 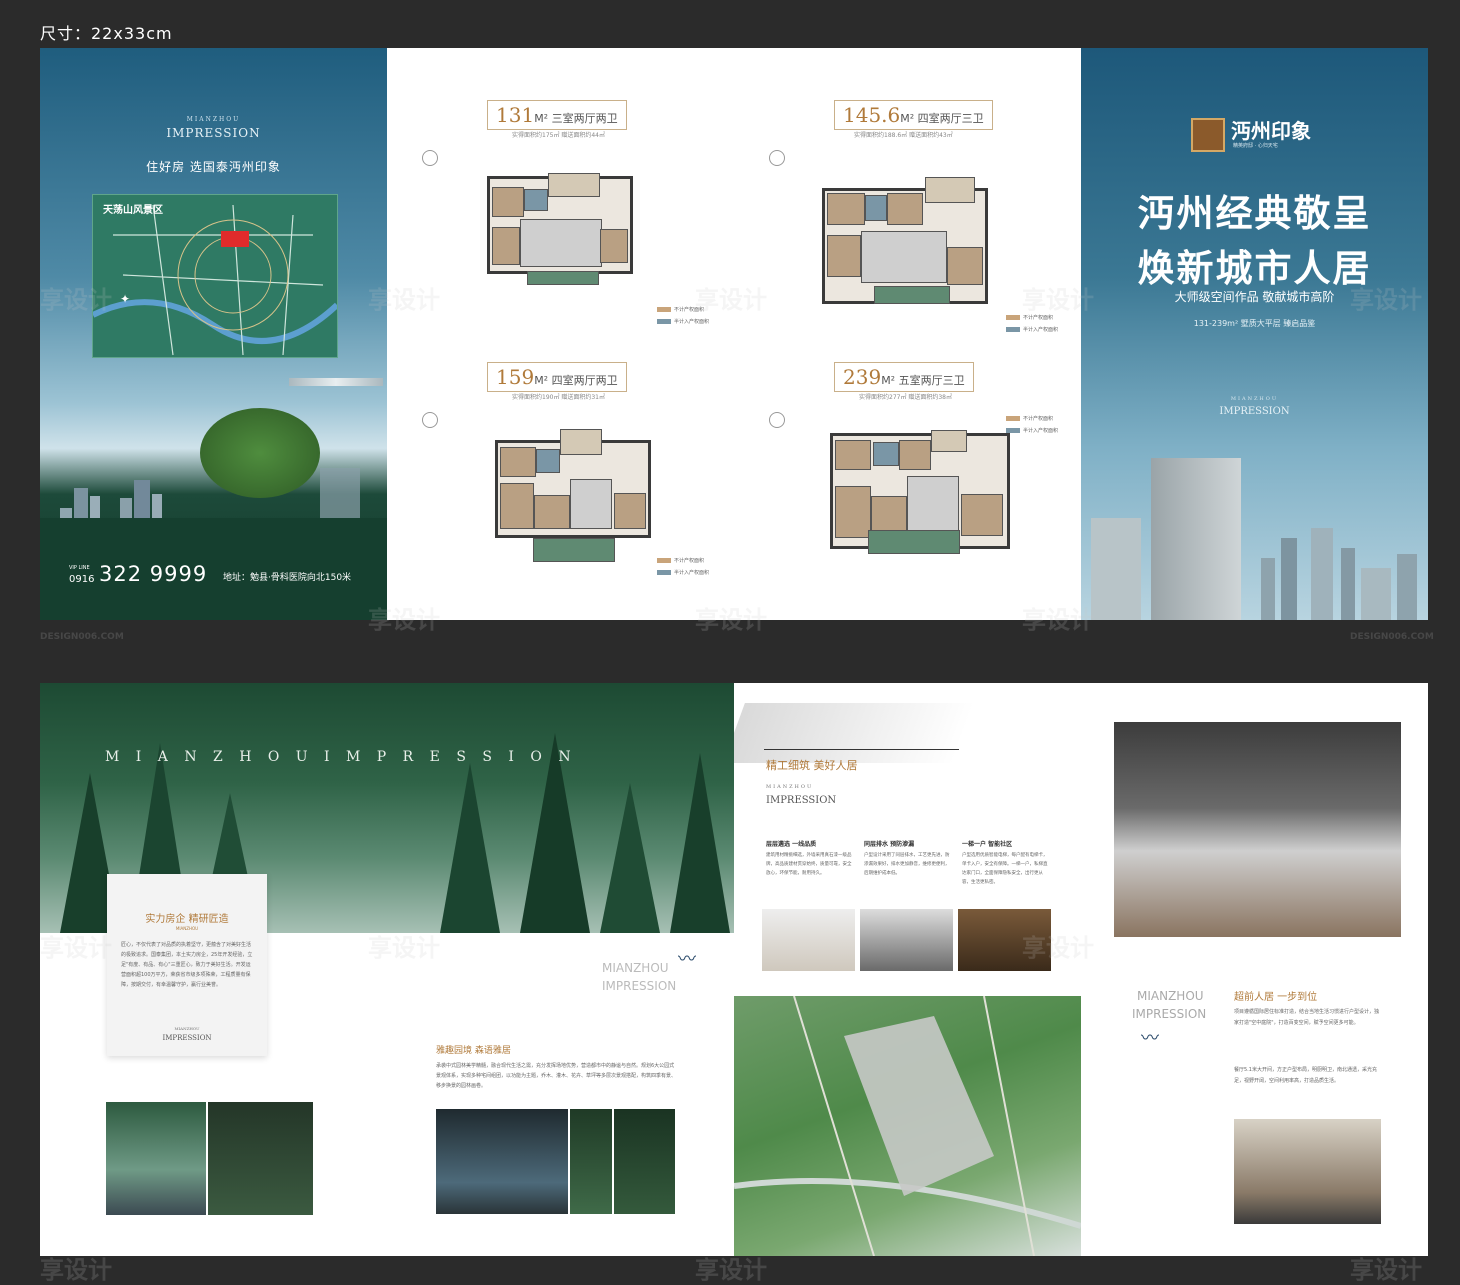 What do you see at coordinates (336, 382) in the screenshot?
I see `glass-ornament` at bounding box center [336, 382].